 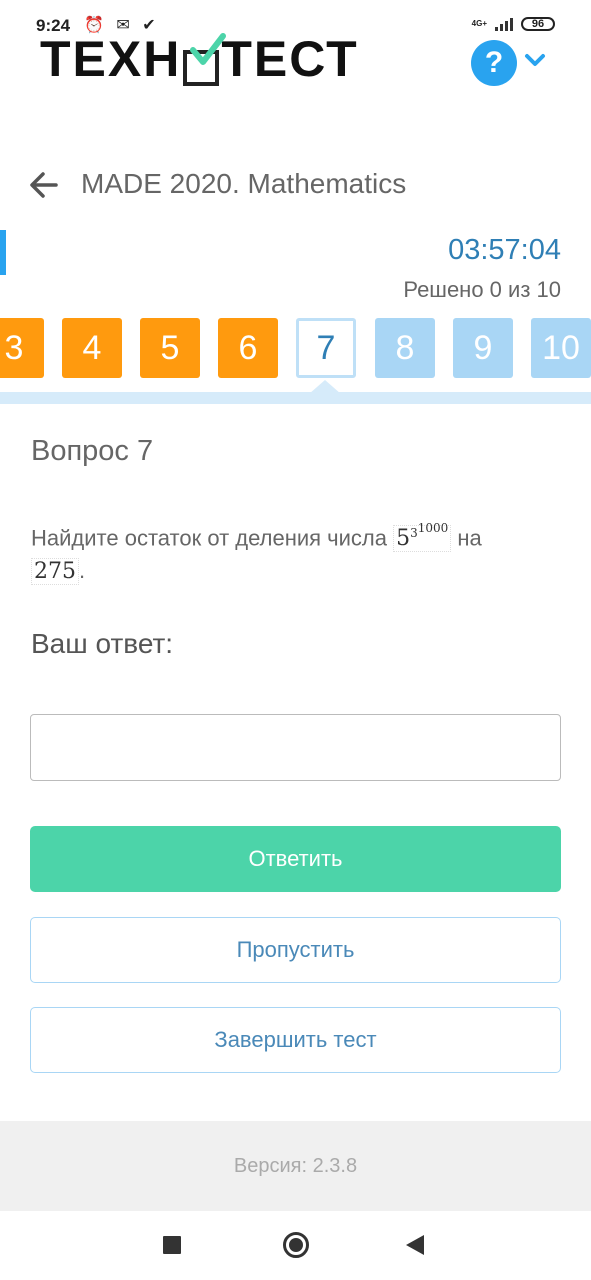 What do you see at coordinates (535, 60) in the screenshot?
I see `chevron-down-icon` at bounding box center [535, 60].